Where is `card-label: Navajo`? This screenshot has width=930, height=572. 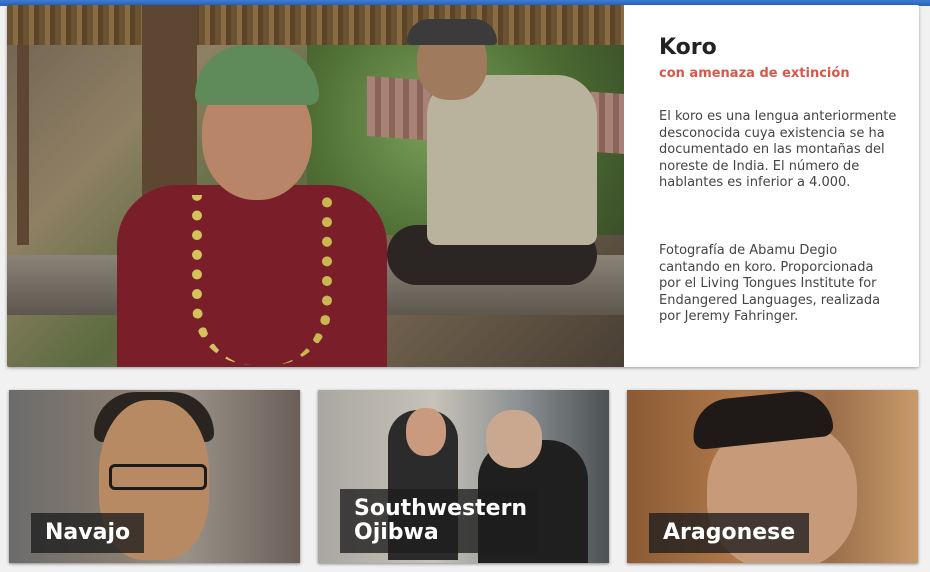 card-label: Navajo is located at coordinates (88, 533).